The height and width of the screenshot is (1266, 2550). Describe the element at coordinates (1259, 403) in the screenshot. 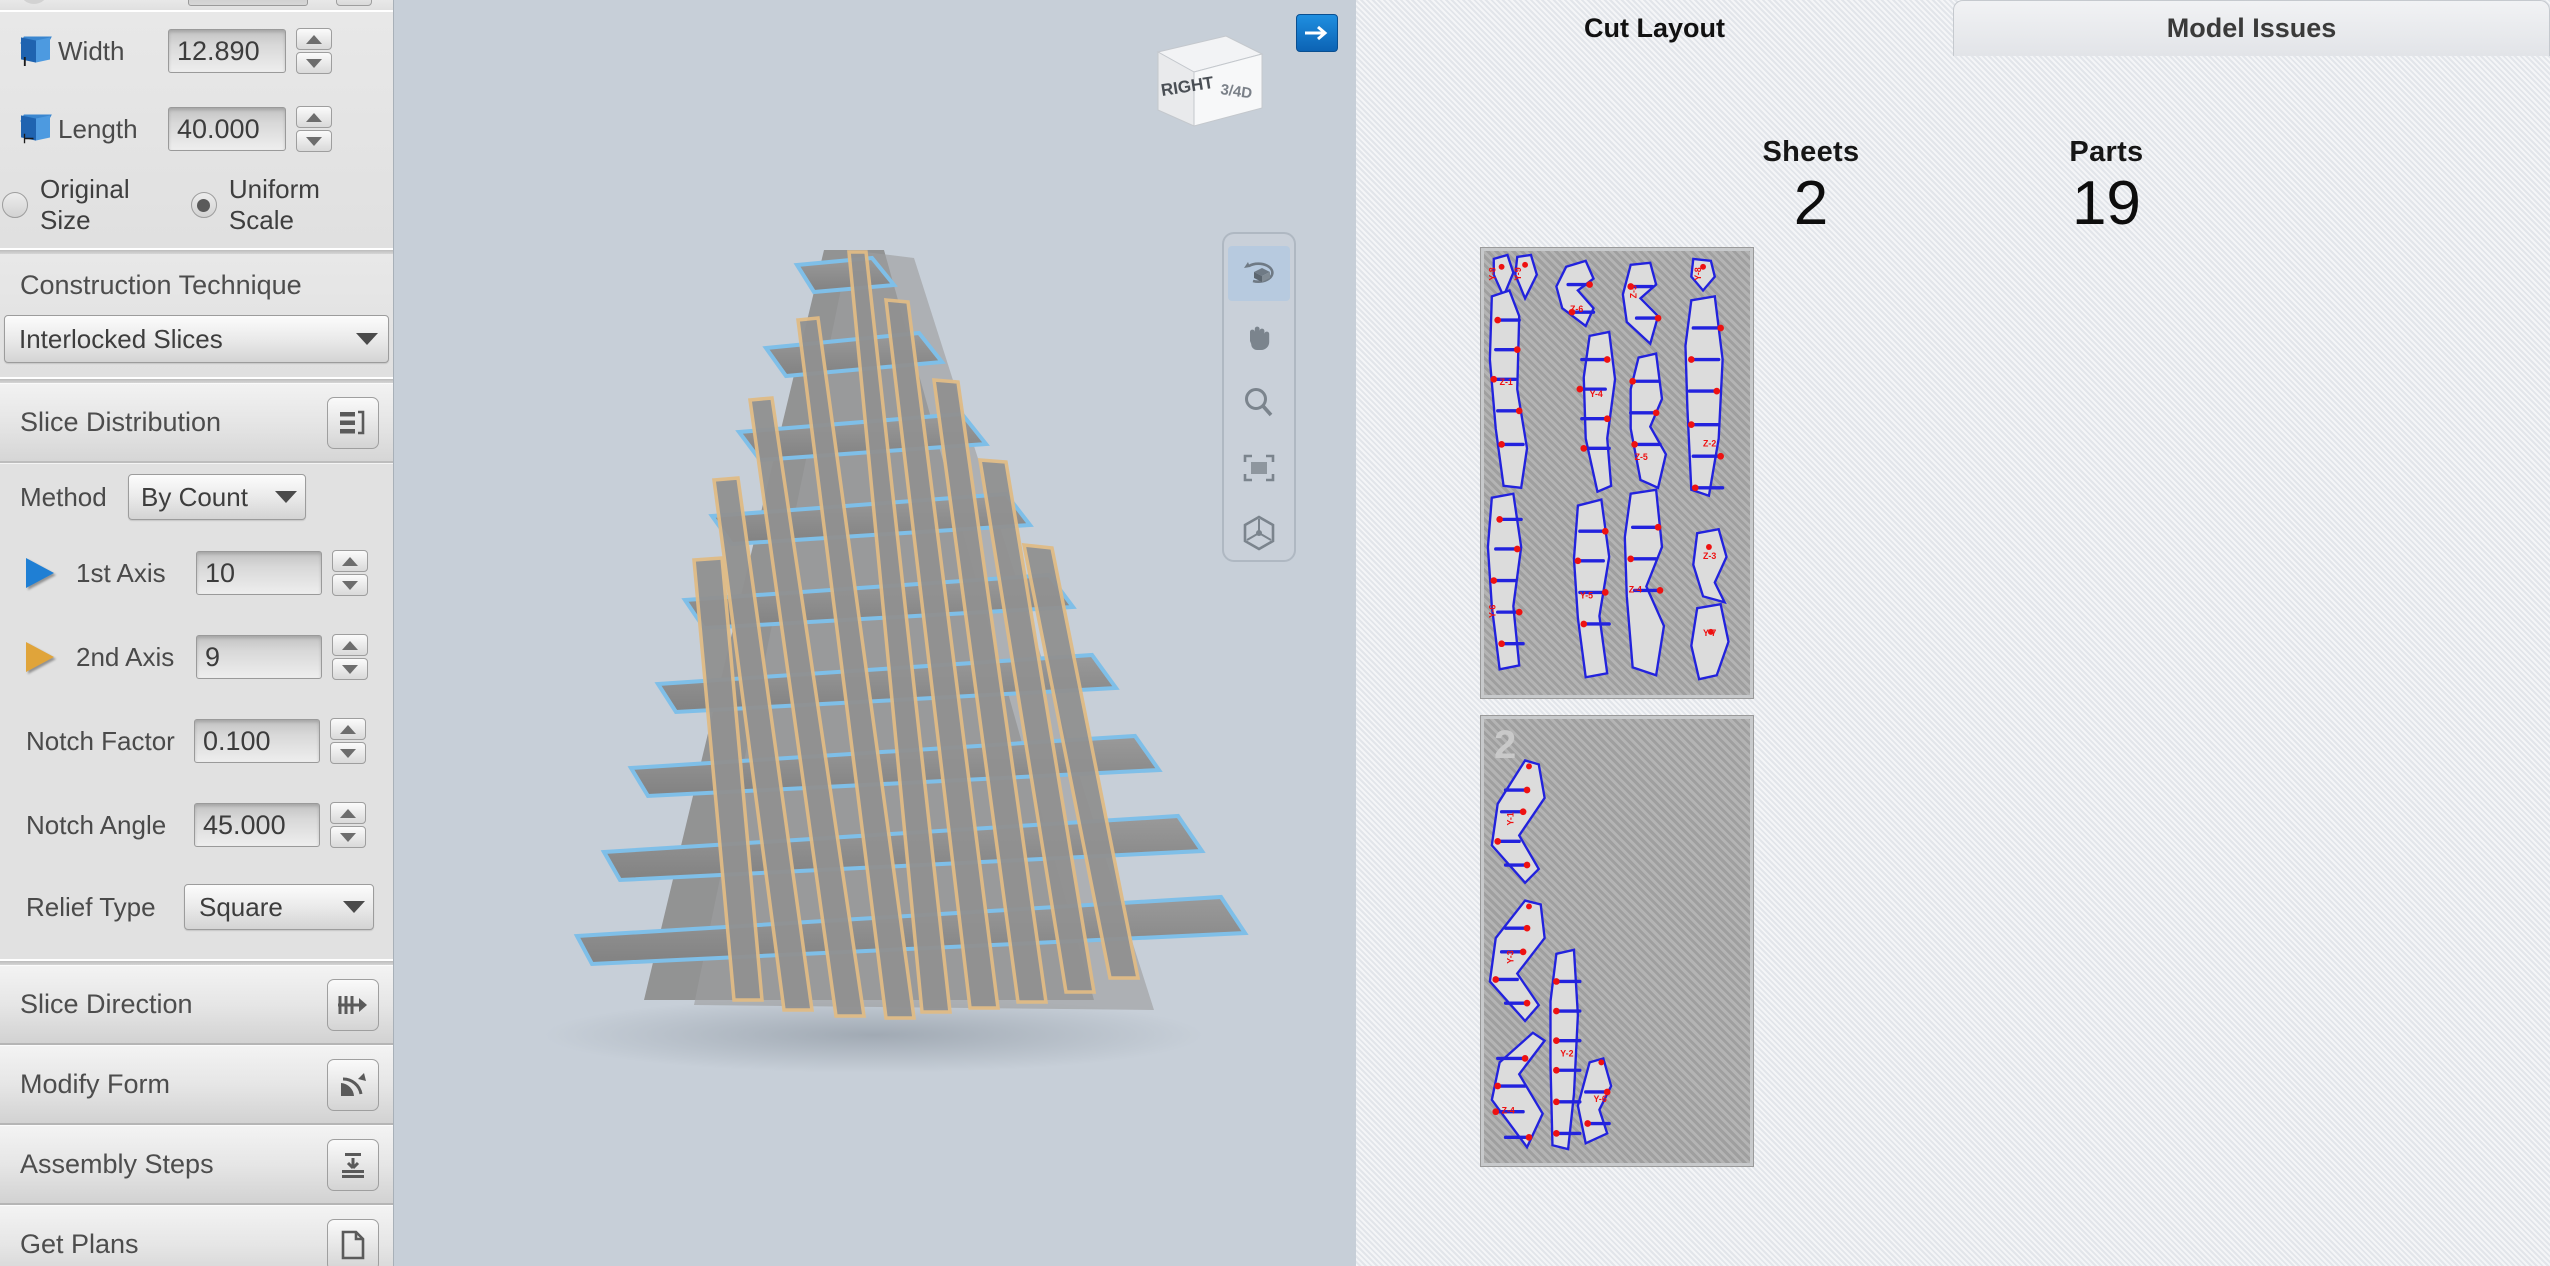

I see `zoom-tool` at that location.